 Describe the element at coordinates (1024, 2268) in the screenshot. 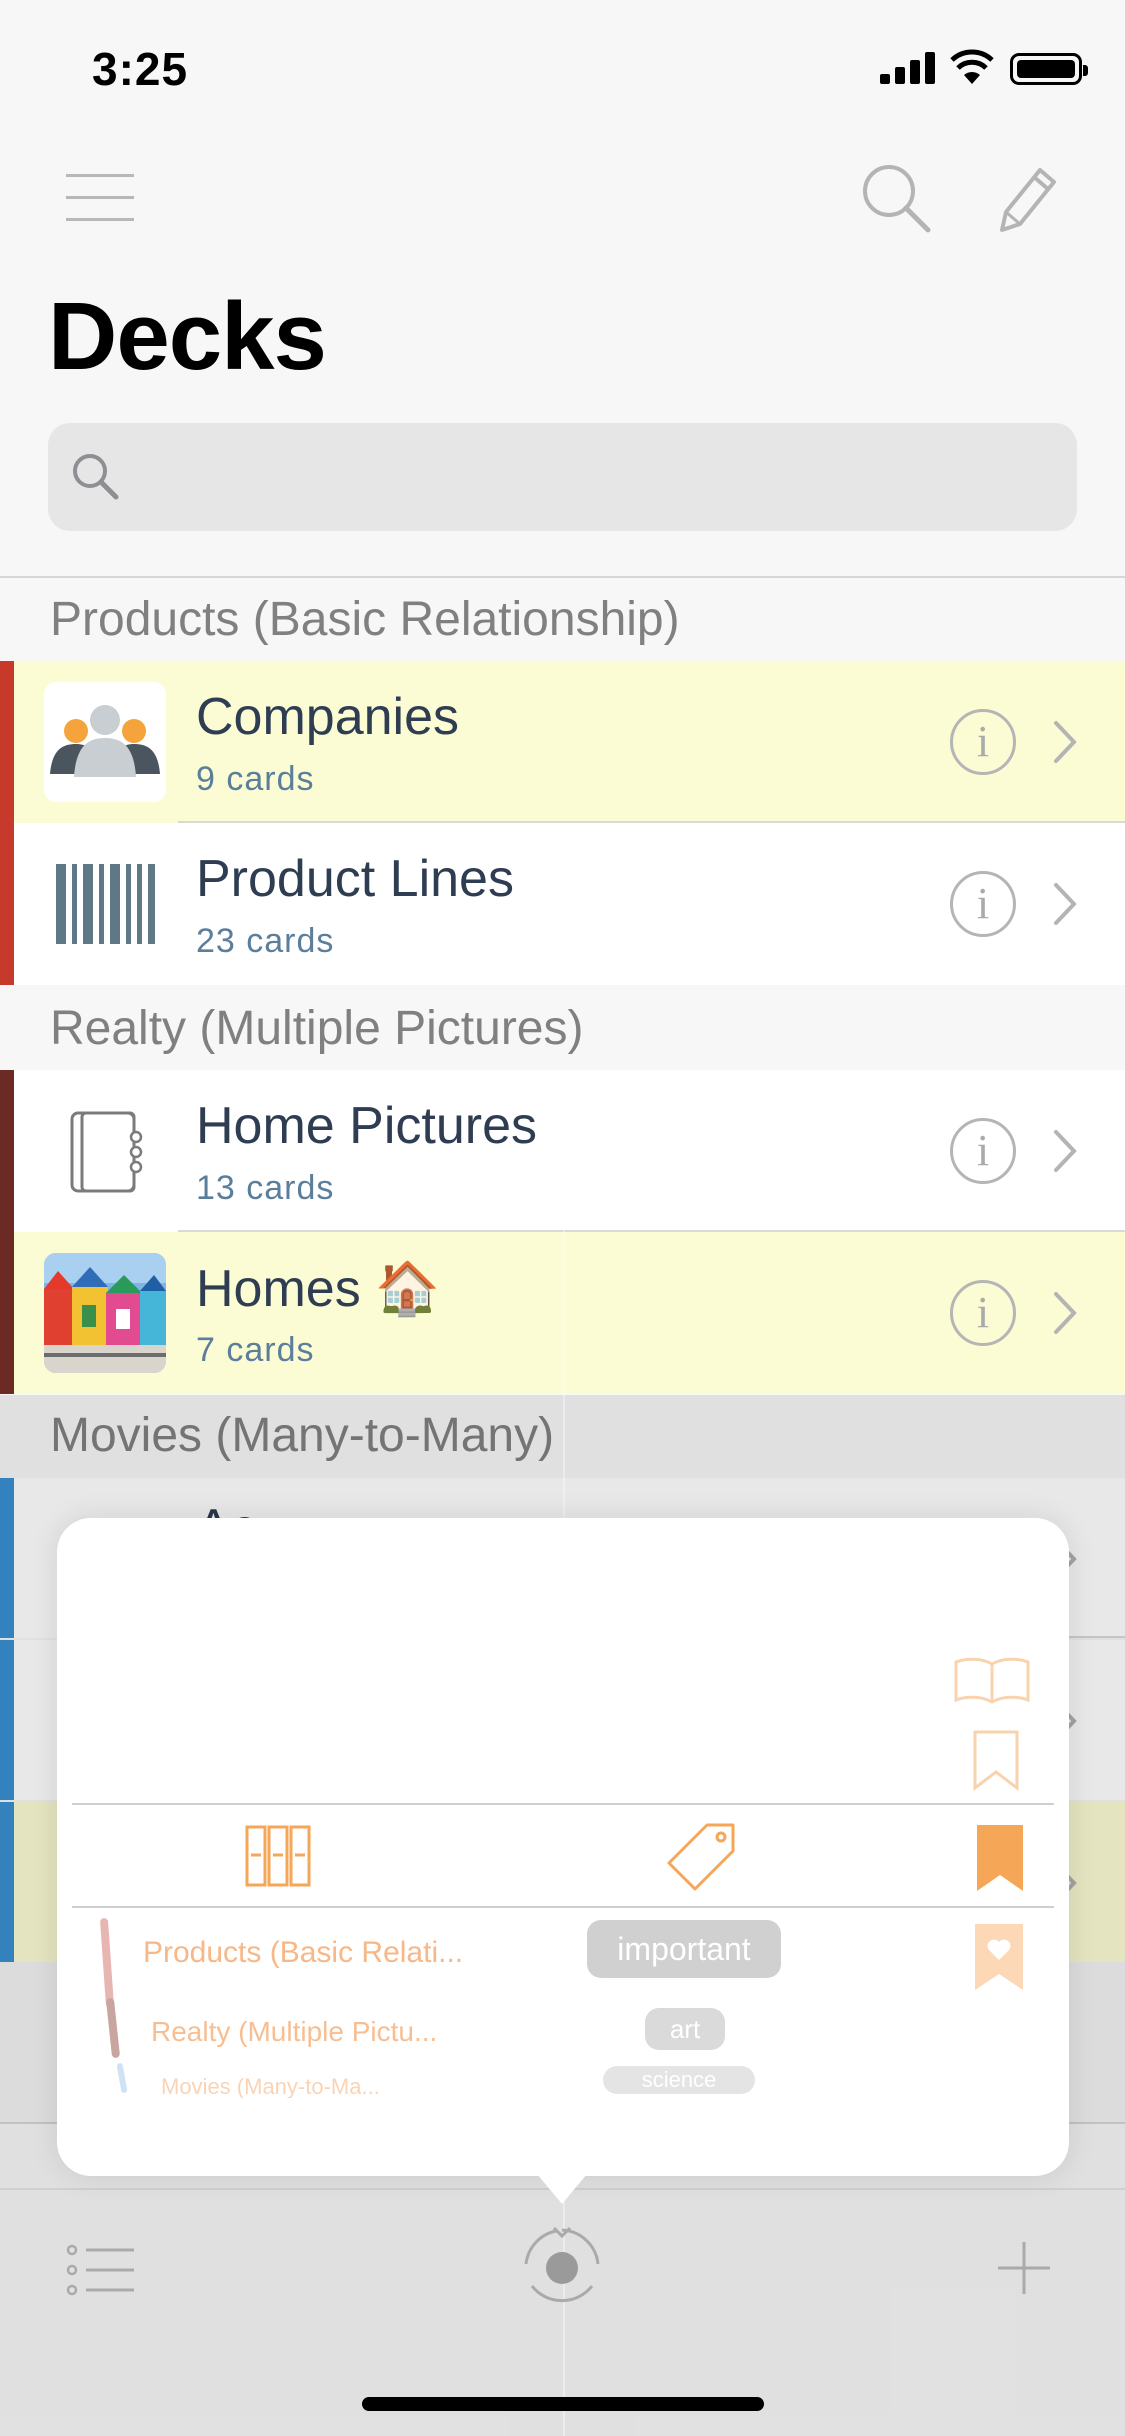

I see `plus-icon` at that location.